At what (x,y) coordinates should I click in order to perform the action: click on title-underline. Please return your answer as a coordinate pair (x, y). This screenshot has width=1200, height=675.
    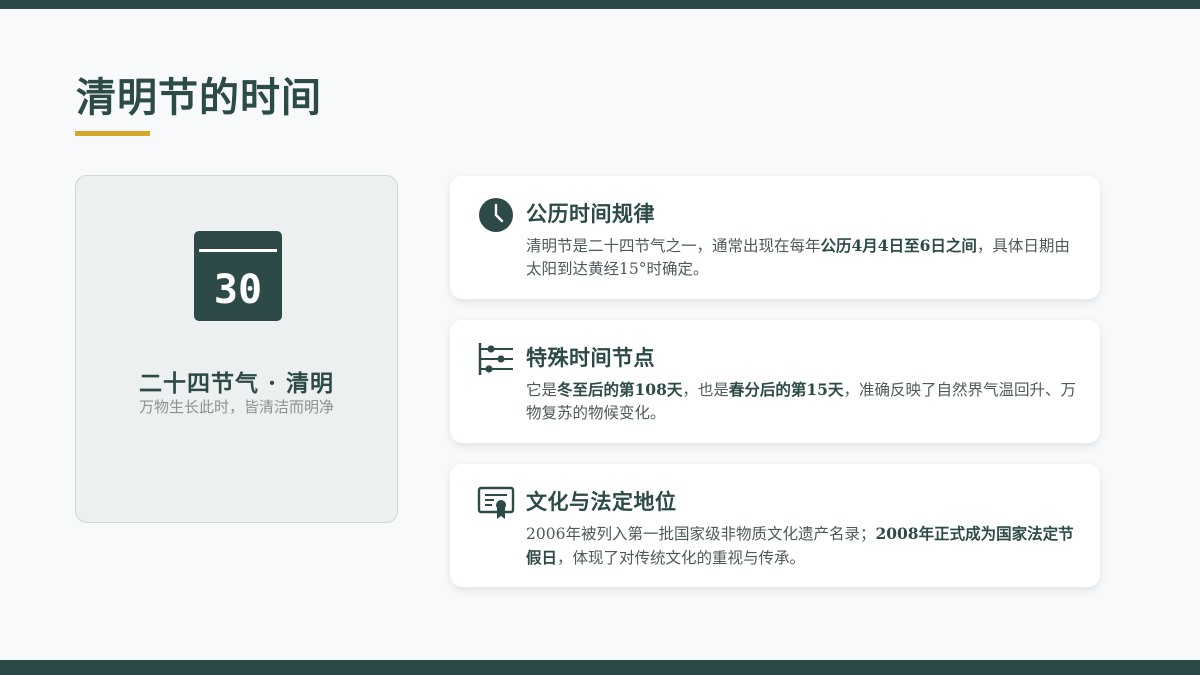
    Looking at the image, I should click on (112, 133).